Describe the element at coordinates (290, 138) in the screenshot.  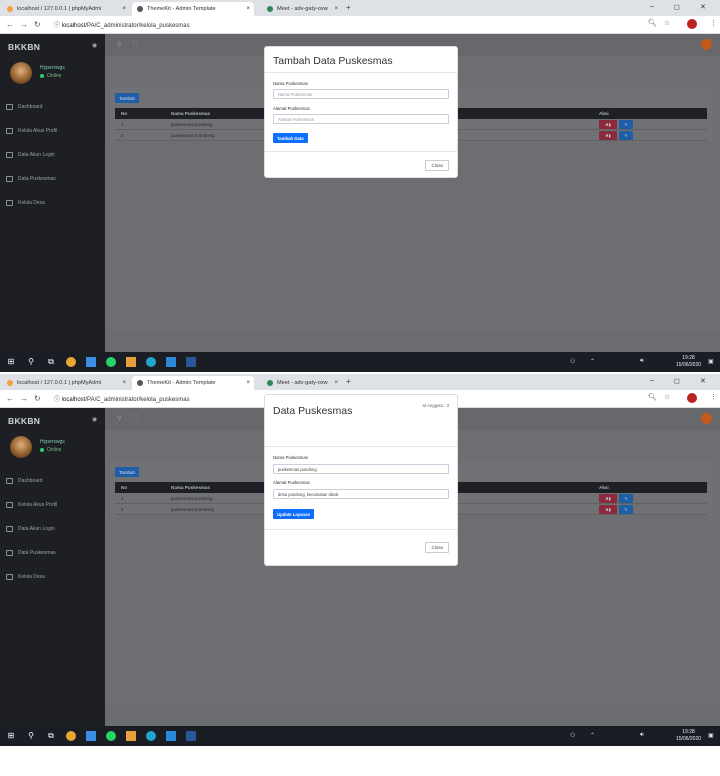
I see `submit-button: Tambah Data` at that location.